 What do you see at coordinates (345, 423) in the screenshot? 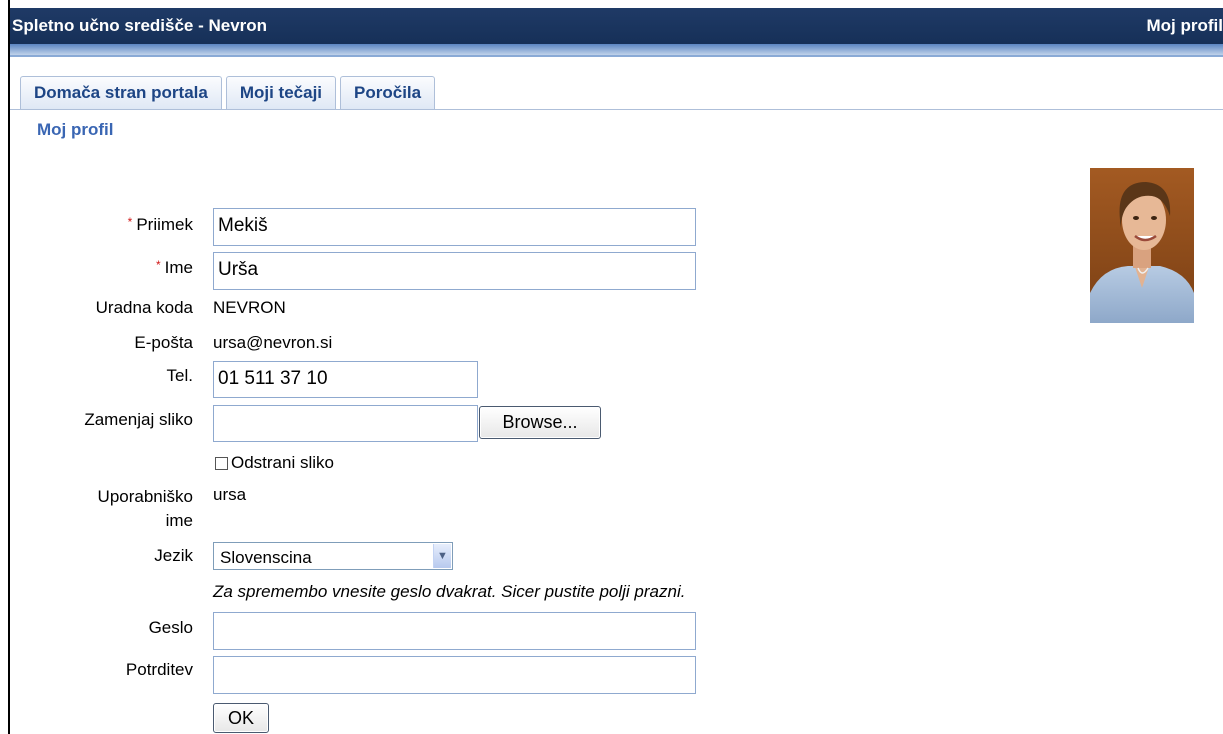
I see `picture-file-input` at bounding box center [345, 423].